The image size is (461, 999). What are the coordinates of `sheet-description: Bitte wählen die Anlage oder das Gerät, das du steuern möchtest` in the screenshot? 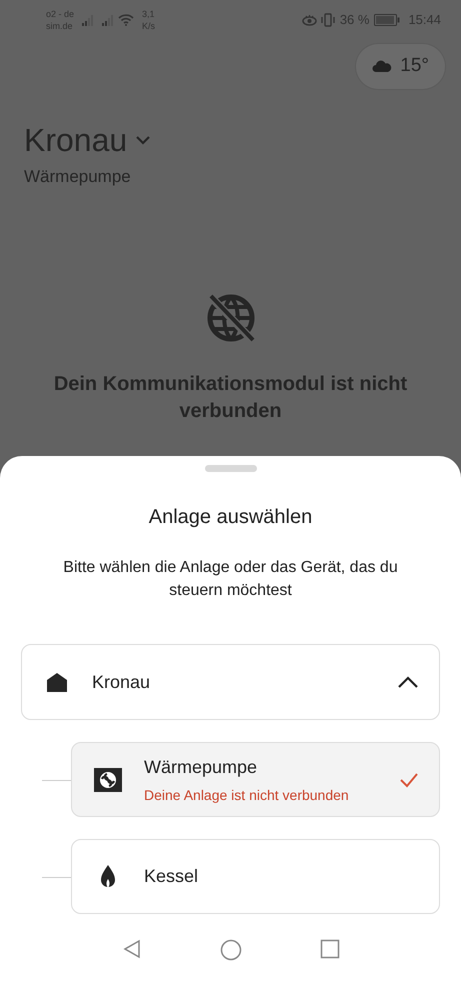 It's located at (230, 579).